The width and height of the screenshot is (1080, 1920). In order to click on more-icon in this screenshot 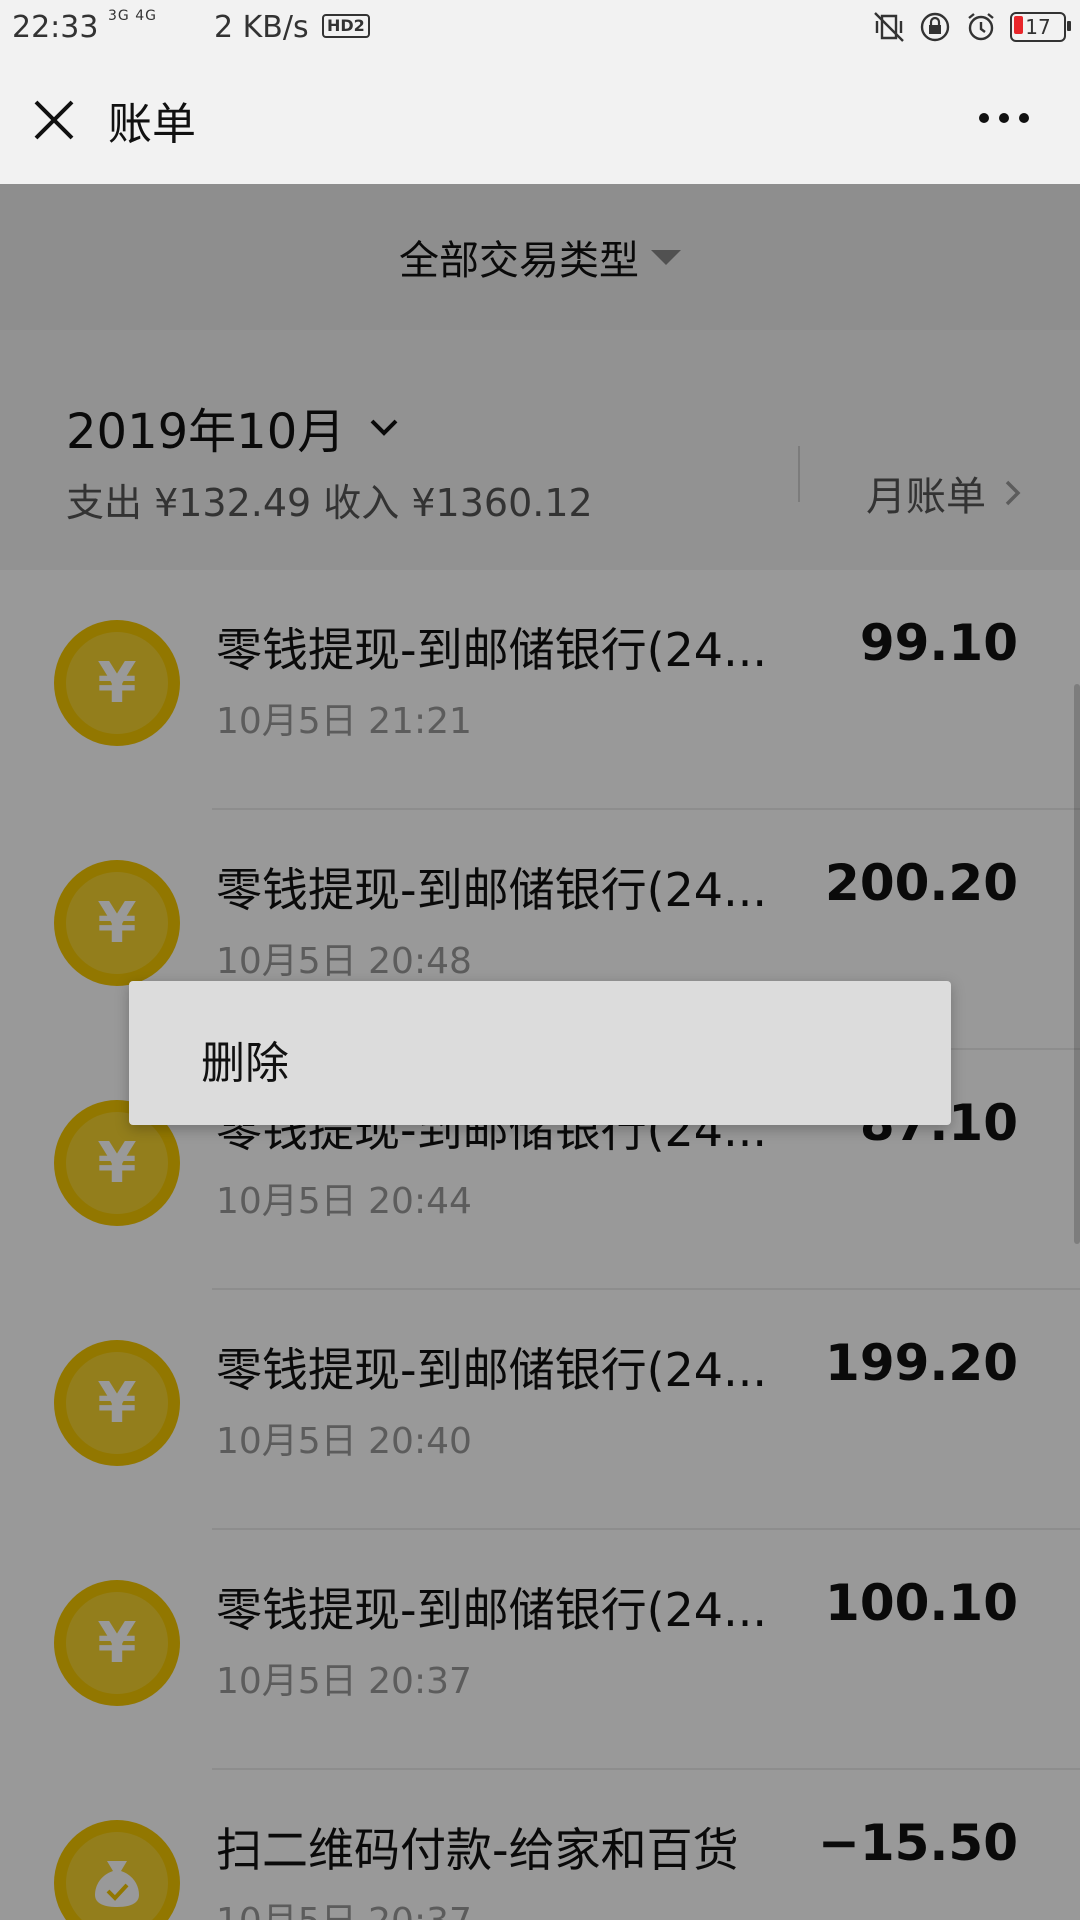, I will do `click(1004, 118)`.